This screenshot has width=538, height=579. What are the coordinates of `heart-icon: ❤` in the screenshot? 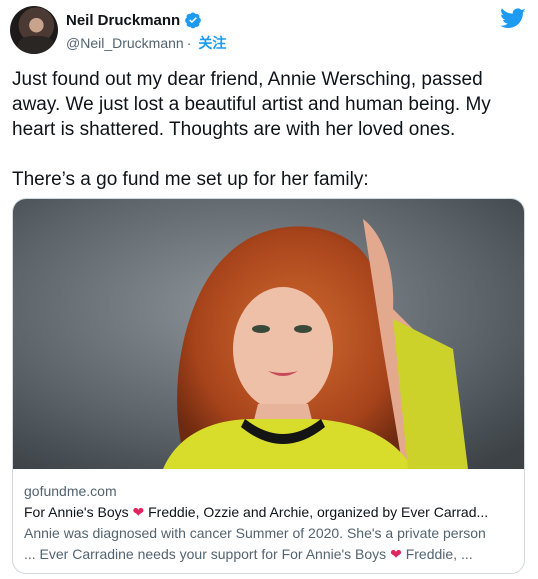 It's located at (138, 512).